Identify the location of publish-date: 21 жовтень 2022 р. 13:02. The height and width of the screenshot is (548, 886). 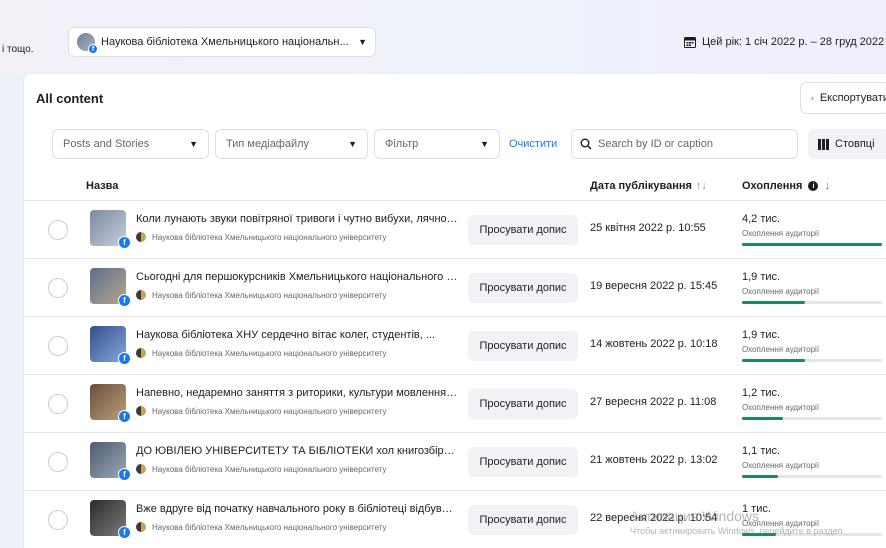
(654, 460).